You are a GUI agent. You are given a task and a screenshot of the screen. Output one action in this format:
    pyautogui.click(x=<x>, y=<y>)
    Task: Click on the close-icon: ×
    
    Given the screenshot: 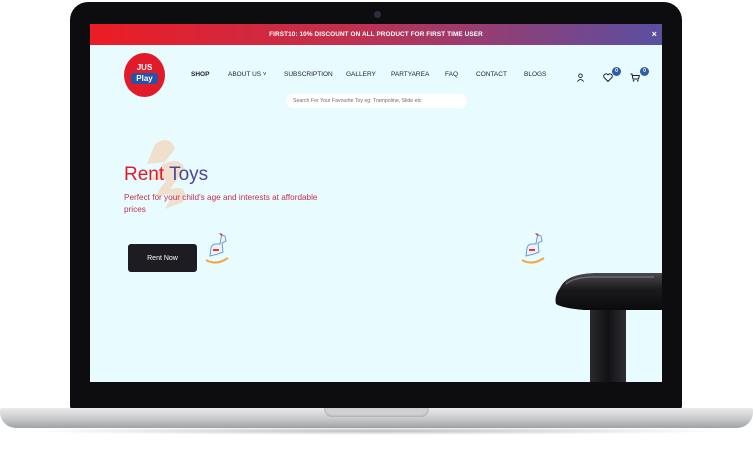 What is the action you would take?
    pyautogui.click(x=654, y=34)
    